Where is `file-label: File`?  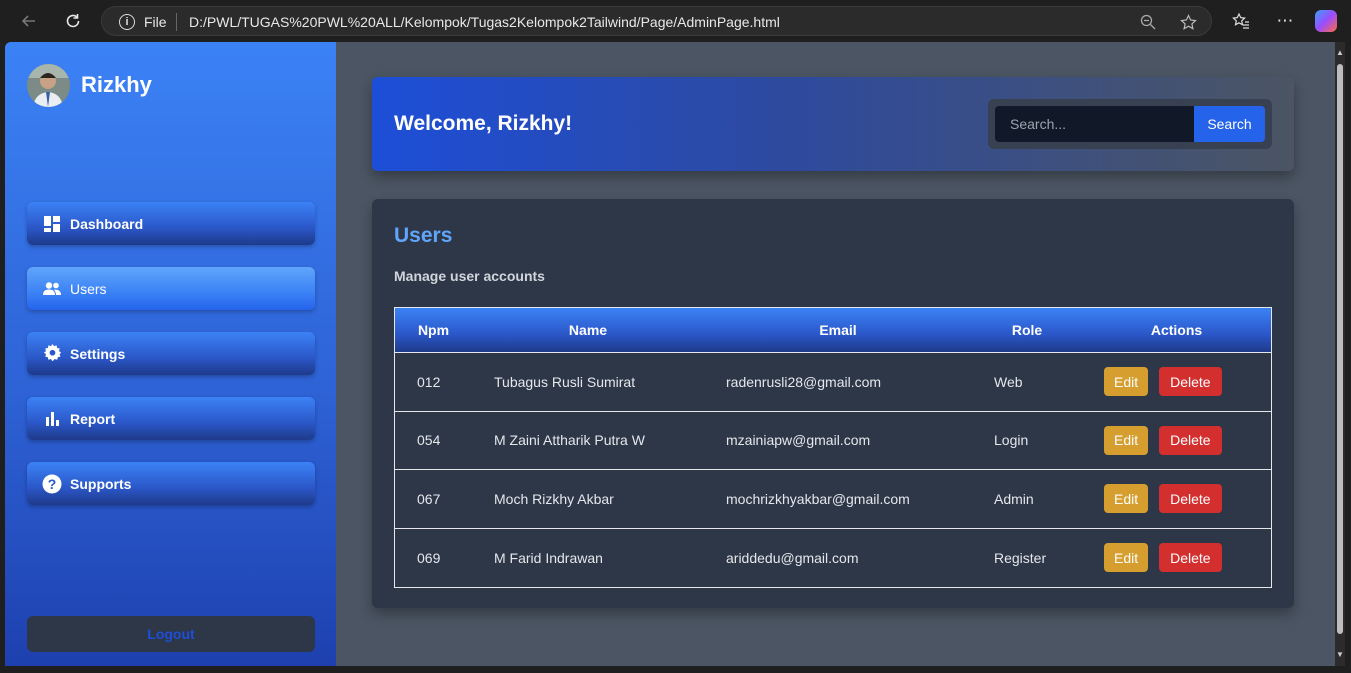 file-label: File is located at coordinates (155, 22).